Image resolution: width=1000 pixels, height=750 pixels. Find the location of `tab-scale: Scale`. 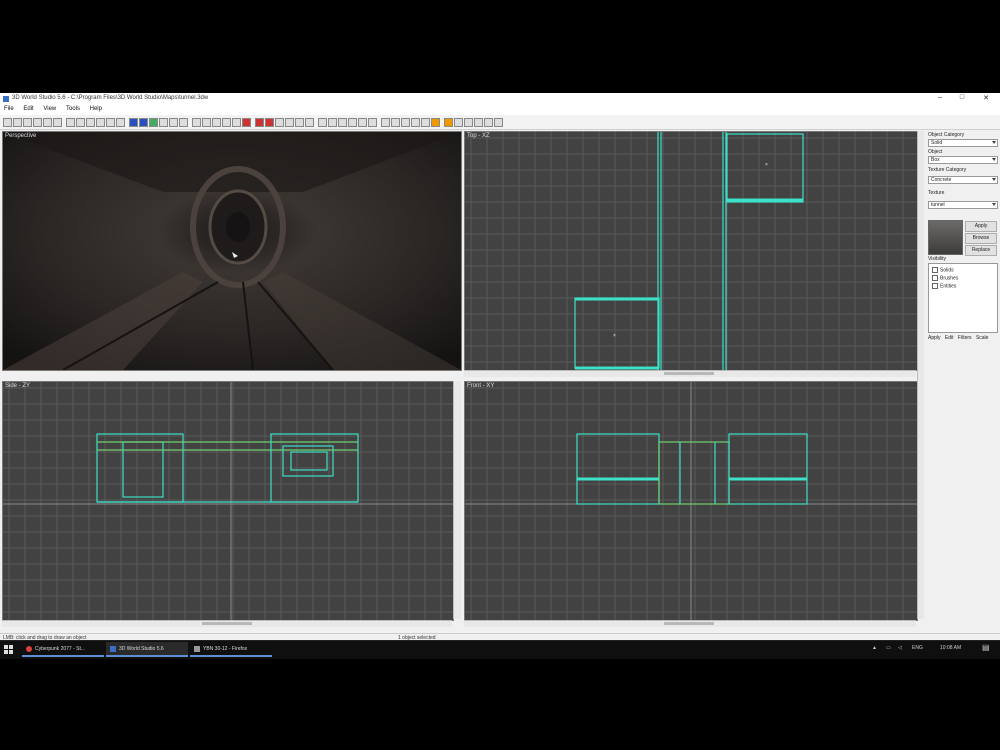

tab-scale: Scale is located at coordinates (982, 338).